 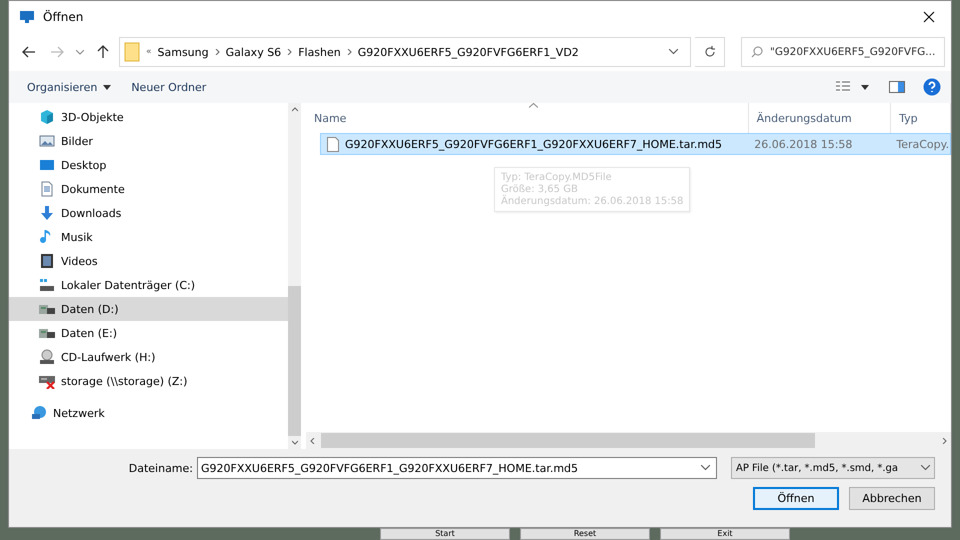 What do you see at coordinates (148, 165) in the screenshot?
I see `nav-item: Desktop` at bounding box center [148, 165].